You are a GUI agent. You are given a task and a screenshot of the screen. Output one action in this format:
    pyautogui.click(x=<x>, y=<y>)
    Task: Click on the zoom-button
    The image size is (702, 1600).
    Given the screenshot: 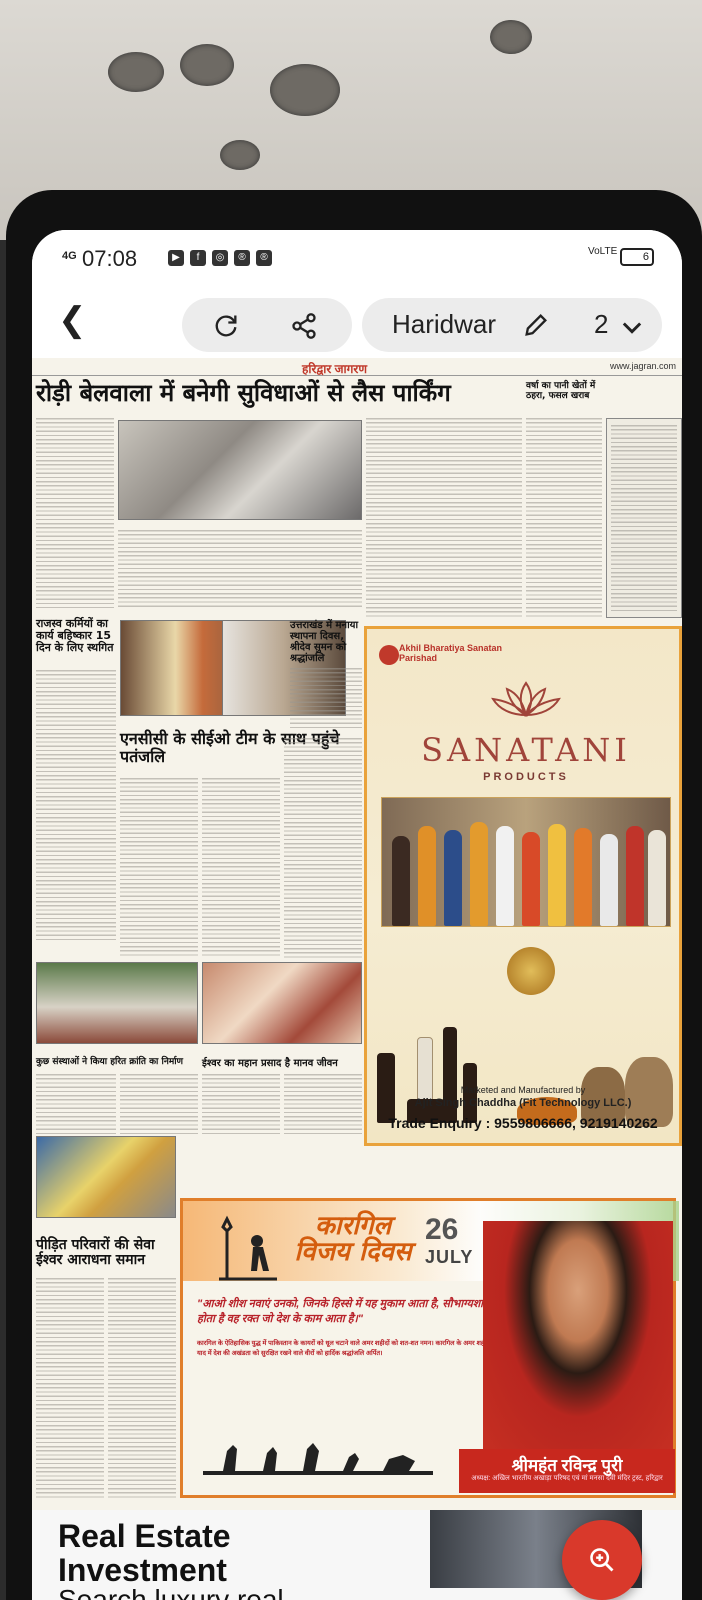 What is the action you would take?
    pyautogui.click(x=602, y=1560)
    